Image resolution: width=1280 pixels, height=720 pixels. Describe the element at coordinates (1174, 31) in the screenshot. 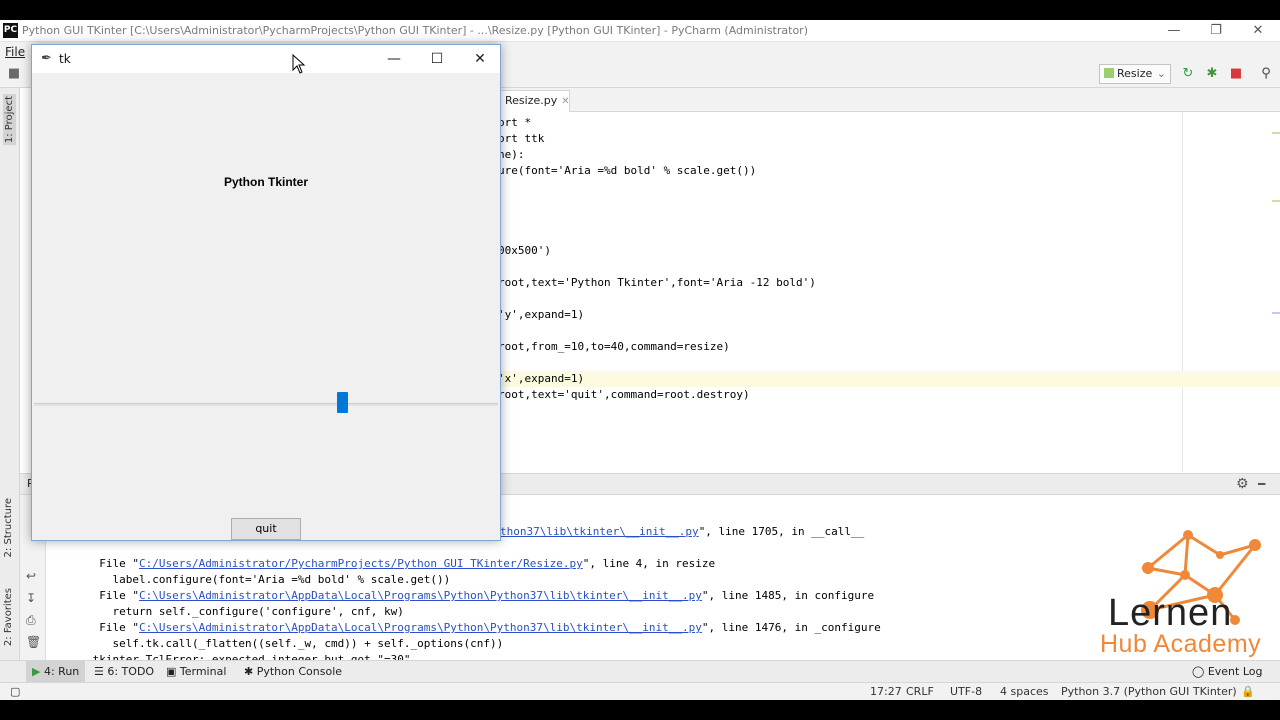

I see `ide-minimize-button: —` at that location.